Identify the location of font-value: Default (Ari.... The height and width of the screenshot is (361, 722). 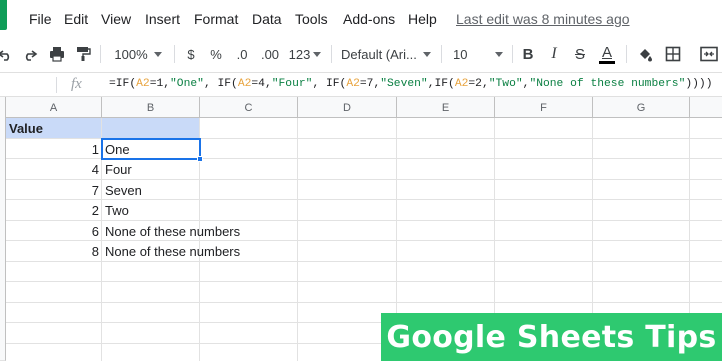
(379, 54).